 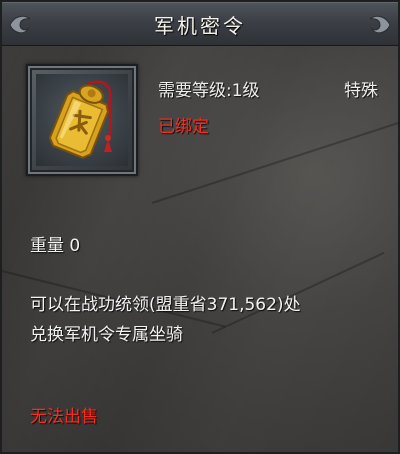 I want to click on golden-military-token-icon, so click(x=80, y=119).